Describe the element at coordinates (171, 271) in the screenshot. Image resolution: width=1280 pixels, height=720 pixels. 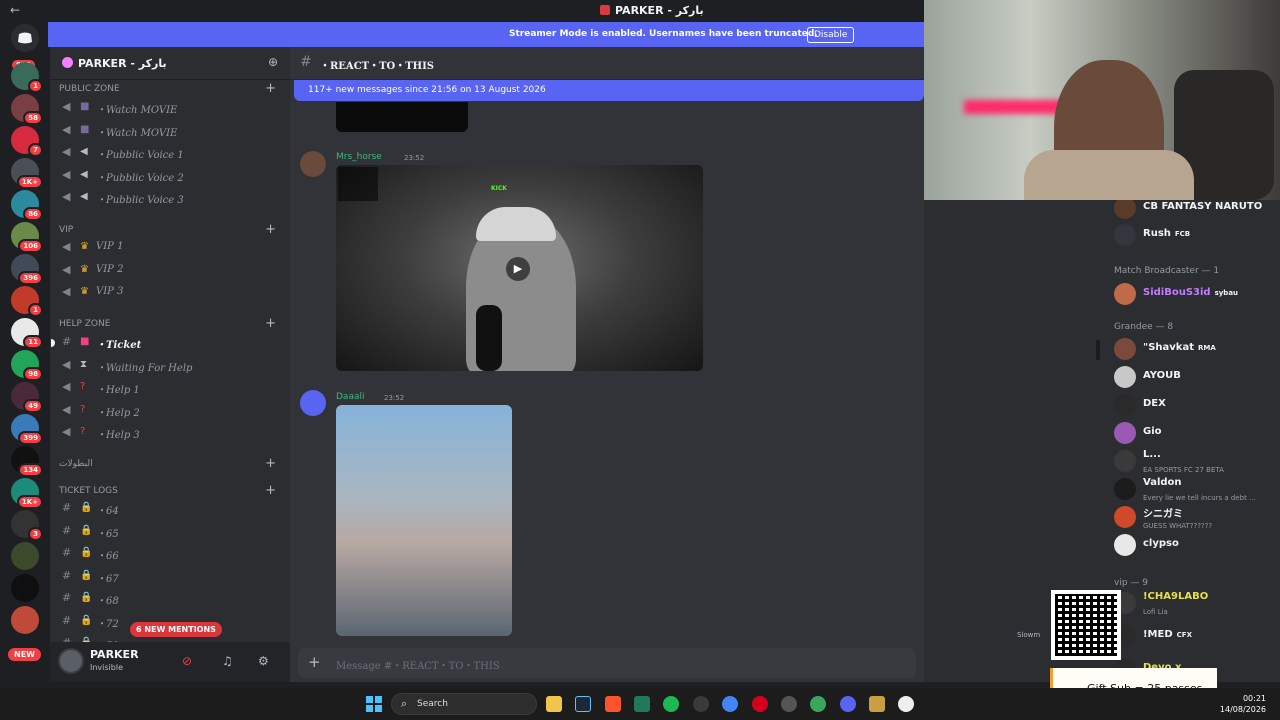
I see `voice-channel: ◀ ♛ VIP 2` at that location.